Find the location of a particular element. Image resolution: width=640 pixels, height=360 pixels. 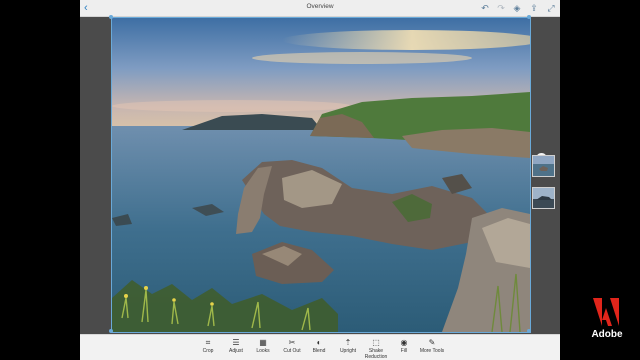

share-icon: ⇪ is located at coordinates (534, 8).